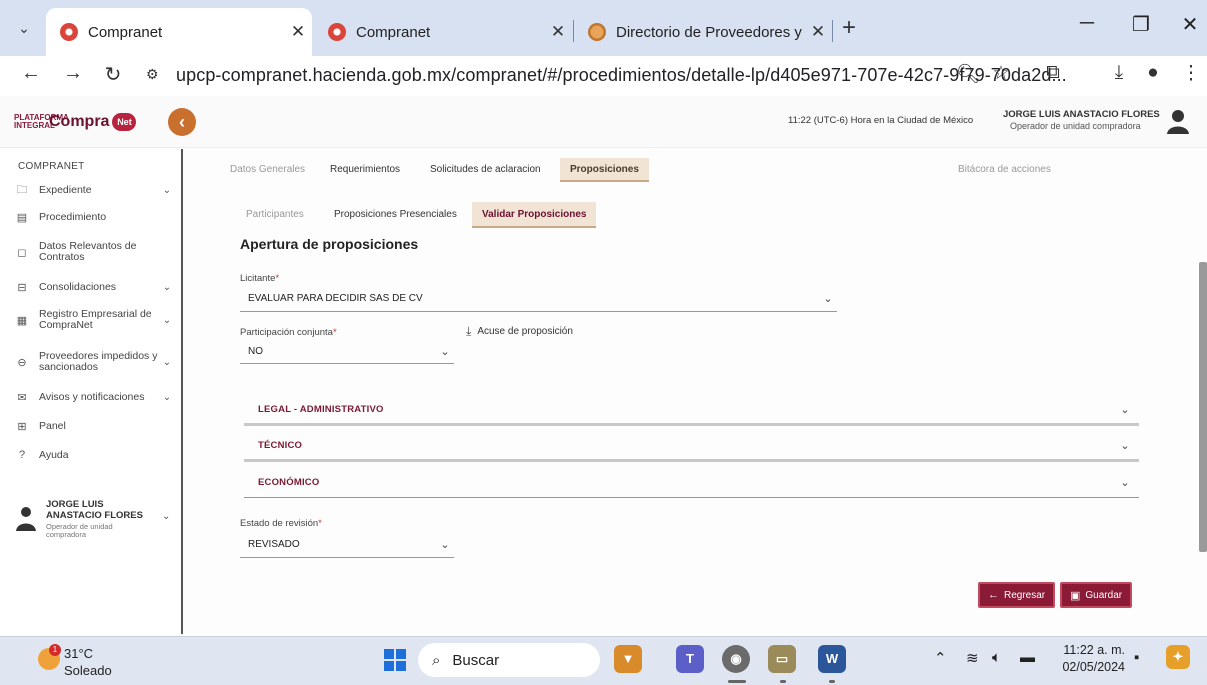 The image size is (1207, 685). Describe the element at coordinates (1017, 595) in the screenshot. I see `regresar-button: ← Regresar` at that location.